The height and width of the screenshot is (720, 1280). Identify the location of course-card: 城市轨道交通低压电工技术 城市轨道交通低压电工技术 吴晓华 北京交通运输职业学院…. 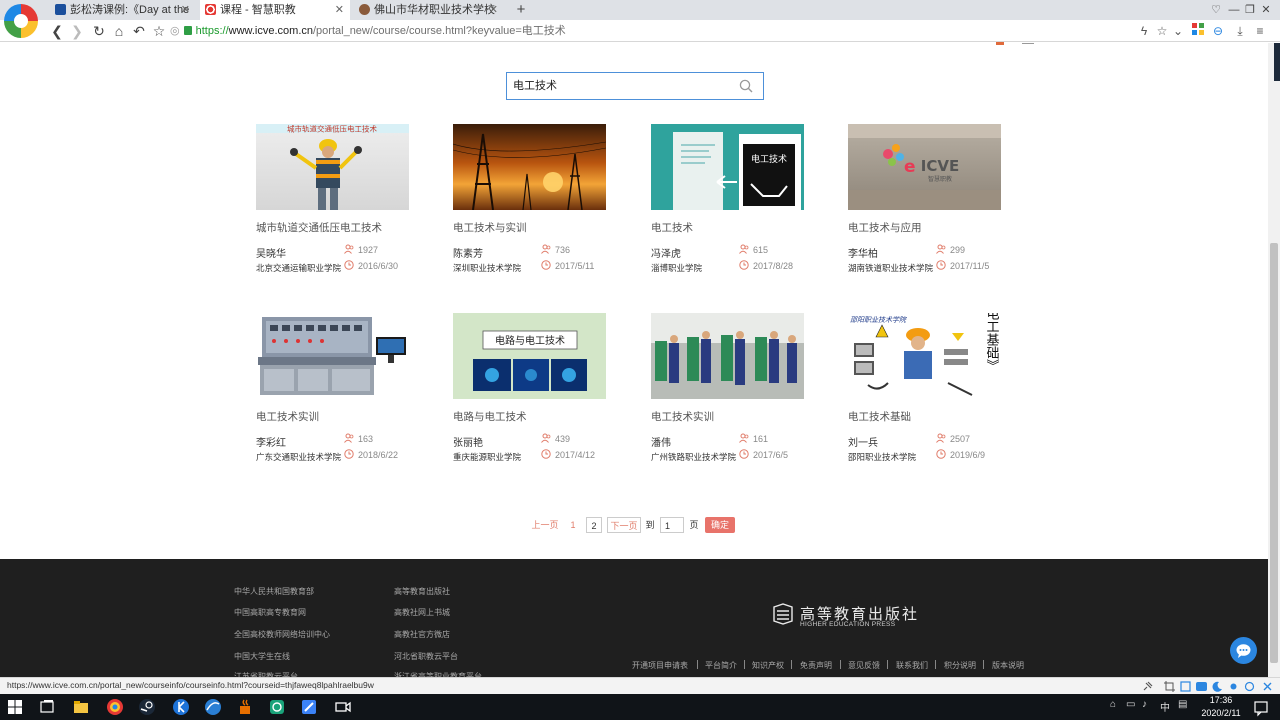
(343, 199).